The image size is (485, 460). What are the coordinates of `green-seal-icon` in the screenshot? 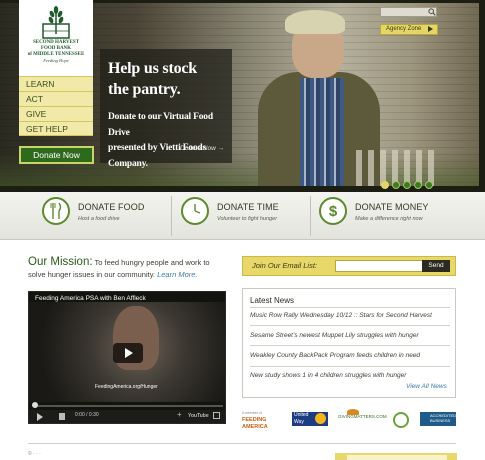 It's located at (401, 420).